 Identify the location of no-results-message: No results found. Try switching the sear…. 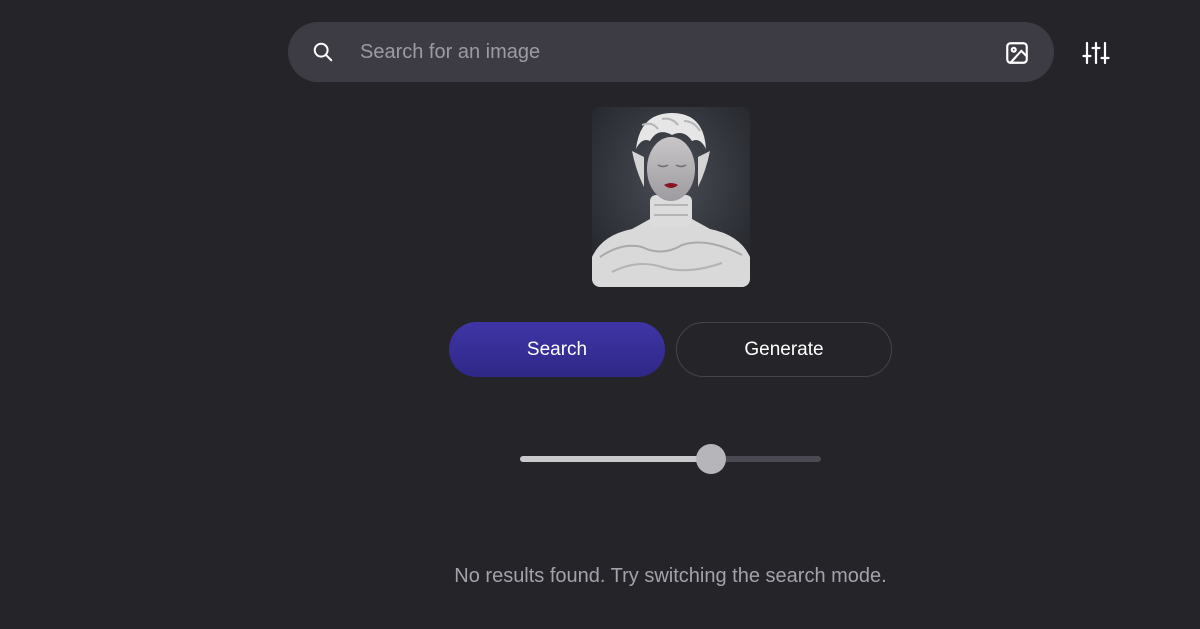
(670, 576).